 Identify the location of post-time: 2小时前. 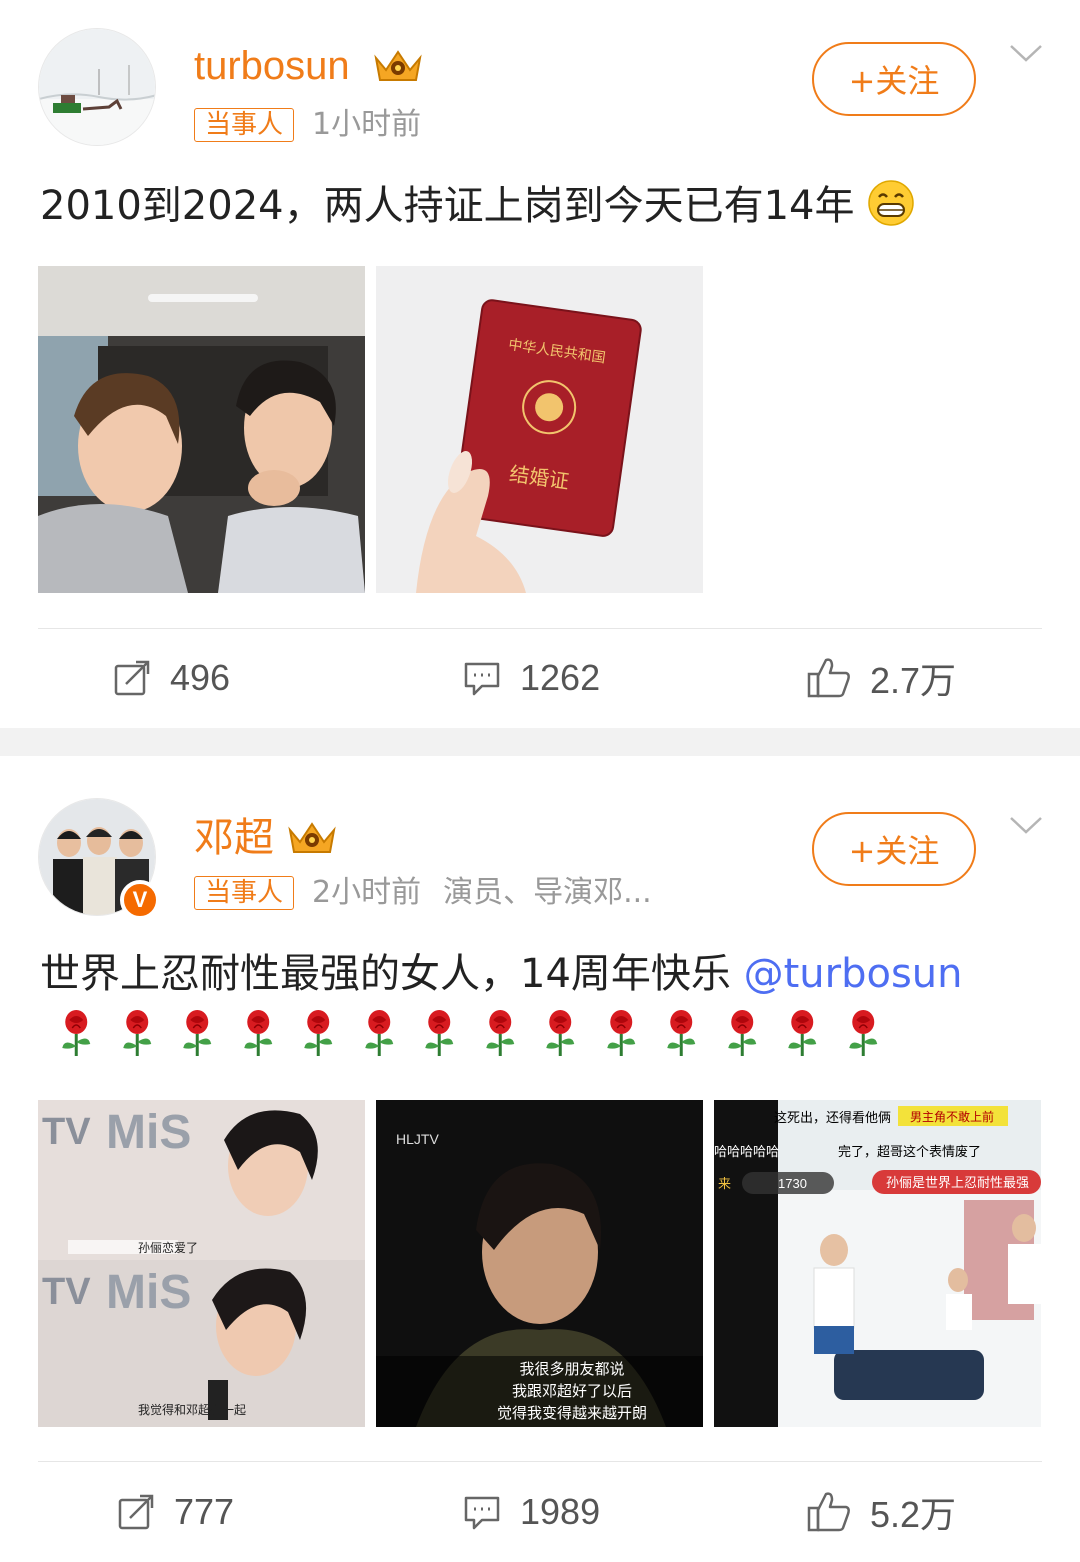
(367, 892).